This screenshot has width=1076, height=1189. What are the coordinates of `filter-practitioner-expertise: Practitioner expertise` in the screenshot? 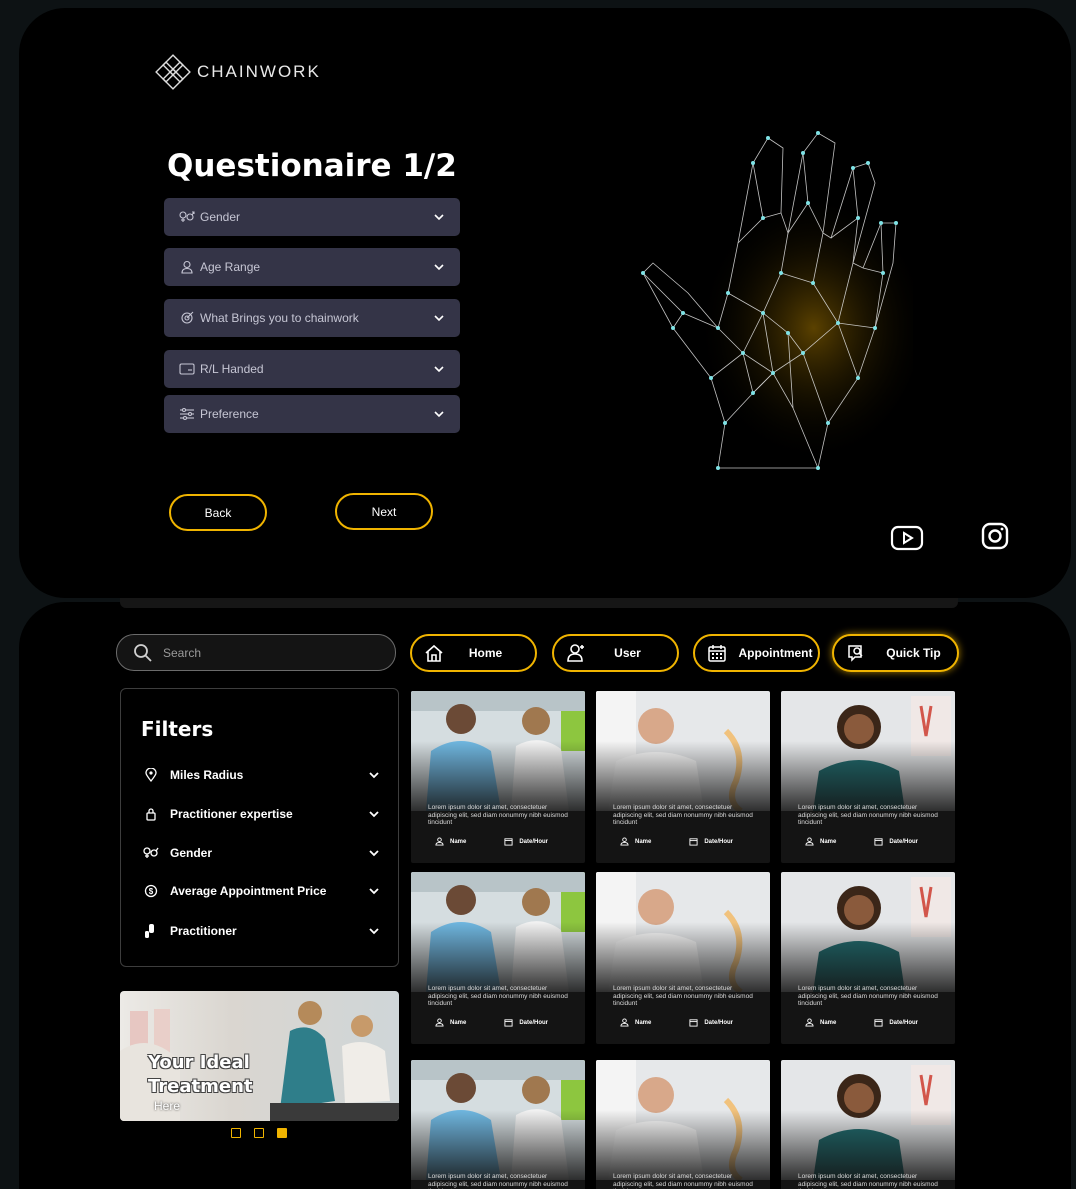 It's located at (261, 814).